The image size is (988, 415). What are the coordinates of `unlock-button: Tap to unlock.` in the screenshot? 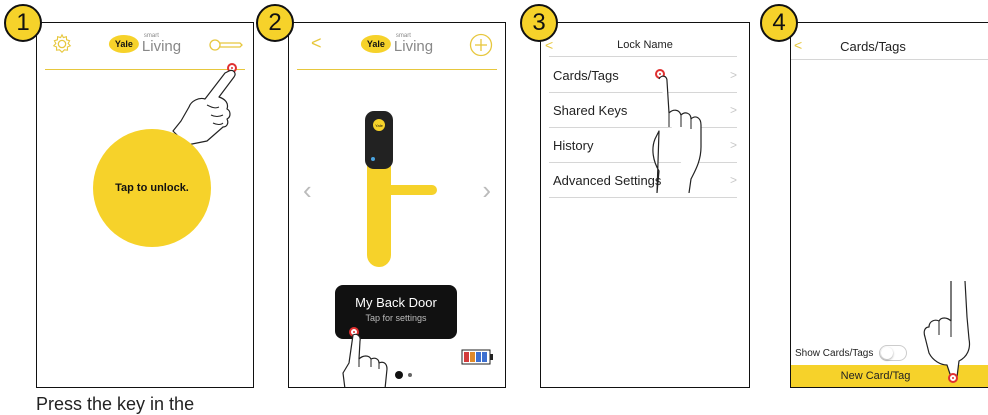 It's located at (152, 188).